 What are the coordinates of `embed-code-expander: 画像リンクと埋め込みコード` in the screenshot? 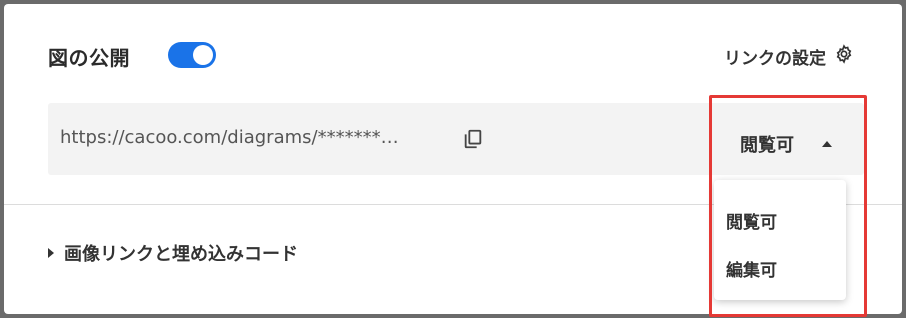 It's located at (173, 253).